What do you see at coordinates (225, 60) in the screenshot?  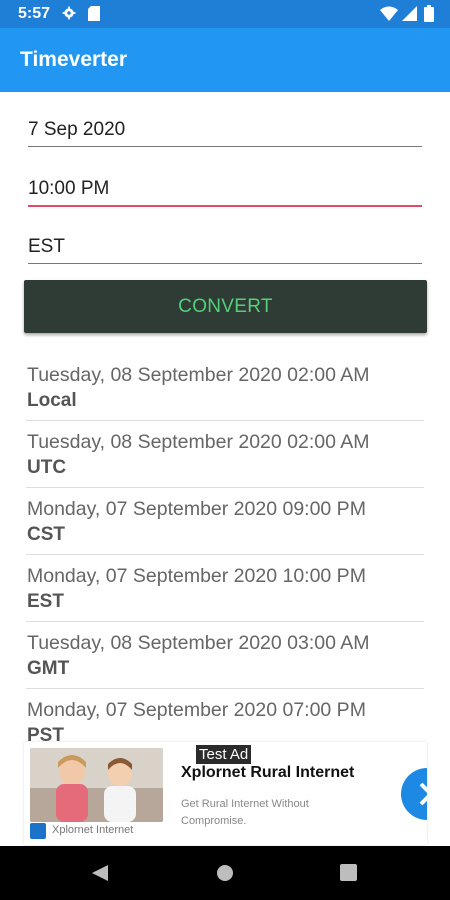 I see `app-bar: Timeverter` at bounding box center [225, 60].